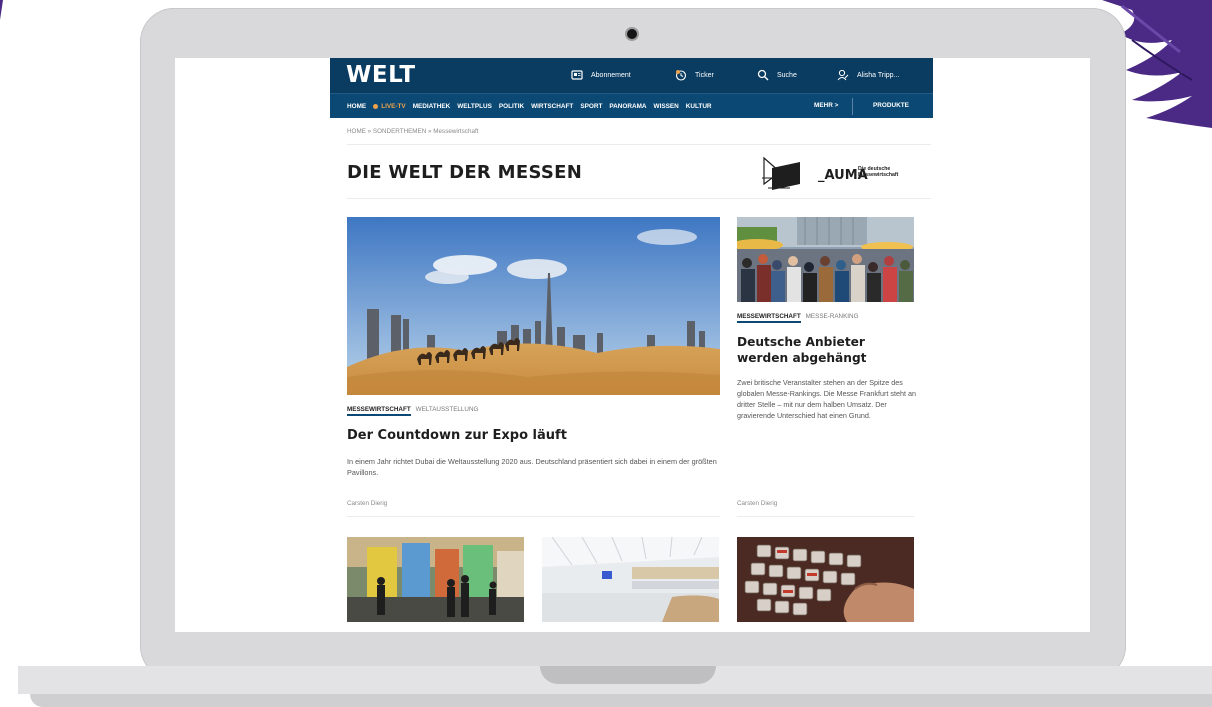  Describe the element at coordinates (627, 106) in the screenshot. I see `nav-panorama: PANORAMA` at that location.